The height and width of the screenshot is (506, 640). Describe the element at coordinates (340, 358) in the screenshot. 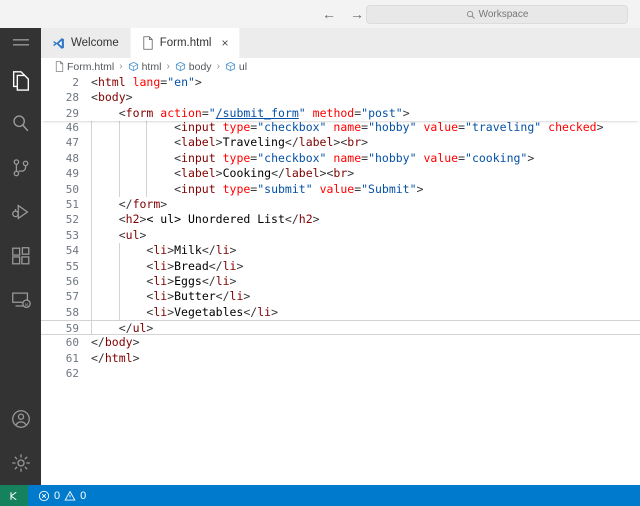

I see `code-line: 61 </html>` at that location.